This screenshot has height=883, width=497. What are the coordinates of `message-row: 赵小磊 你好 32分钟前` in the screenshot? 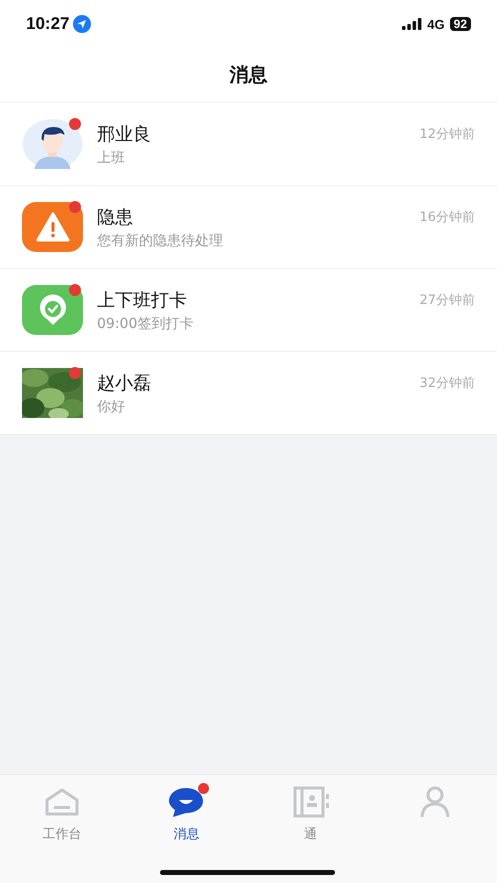 It's located at (248, 393).